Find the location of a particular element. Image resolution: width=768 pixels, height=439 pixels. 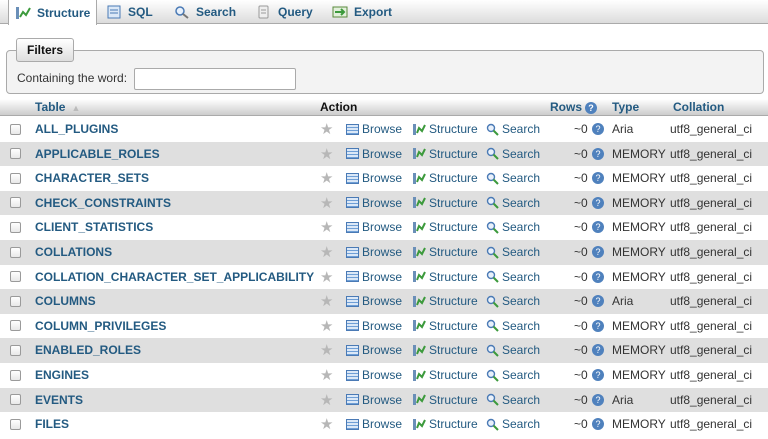

table-name-link: FILES is located at coordinates (52, 424).